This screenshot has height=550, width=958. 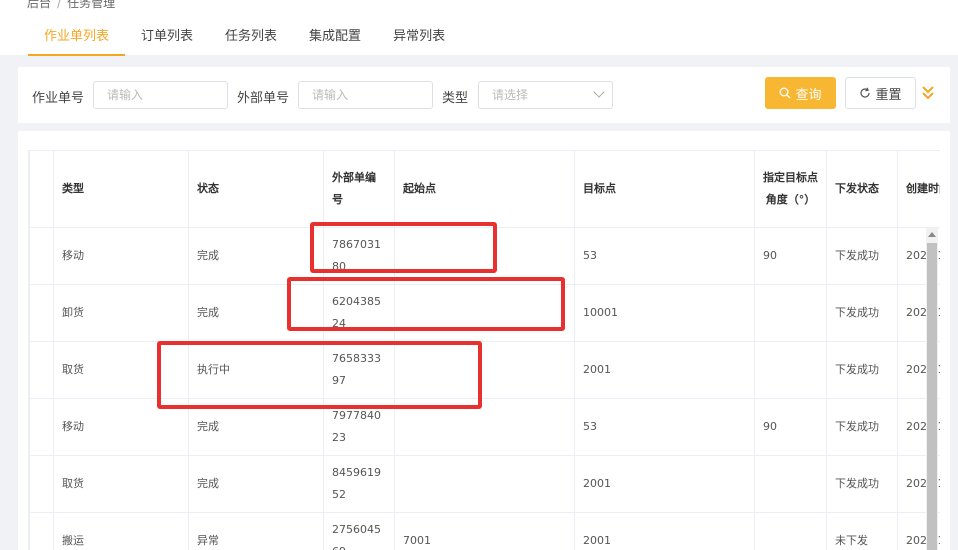 I want to click on table-row: 搬运 异常 275604569 7001 2001 未下发 2024 10, so click(x=484, y=531).